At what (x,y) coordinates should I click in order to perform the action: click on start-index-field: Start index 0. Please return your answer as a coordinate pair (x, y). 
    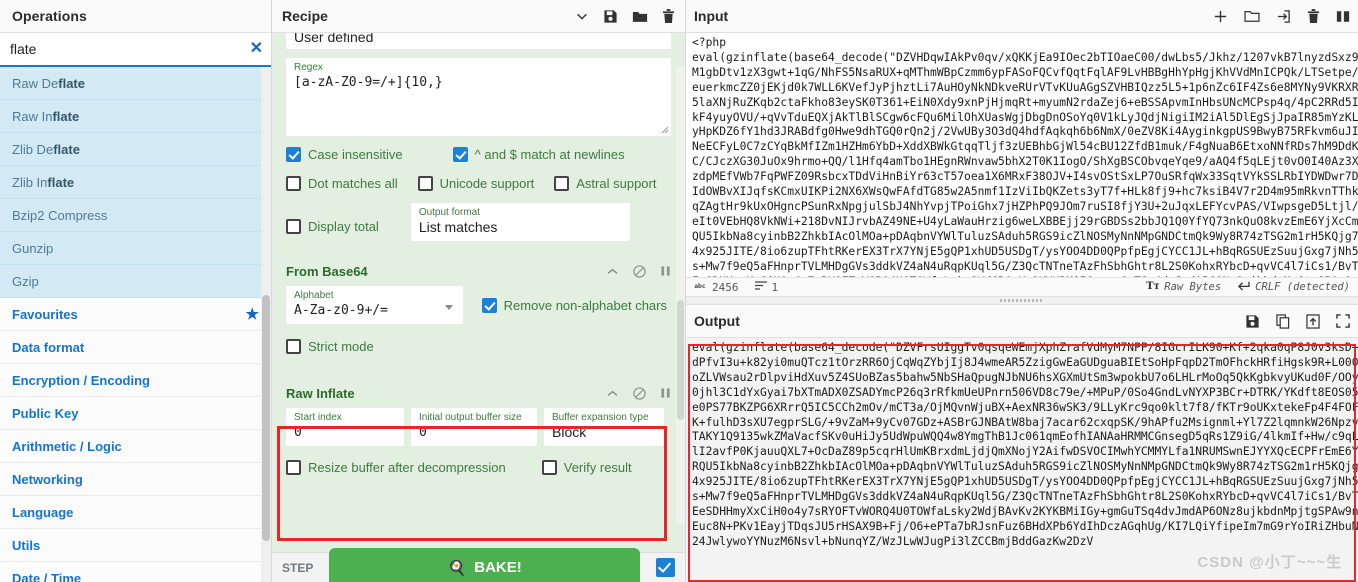
    Looking at the image, I should click on (345, 427).